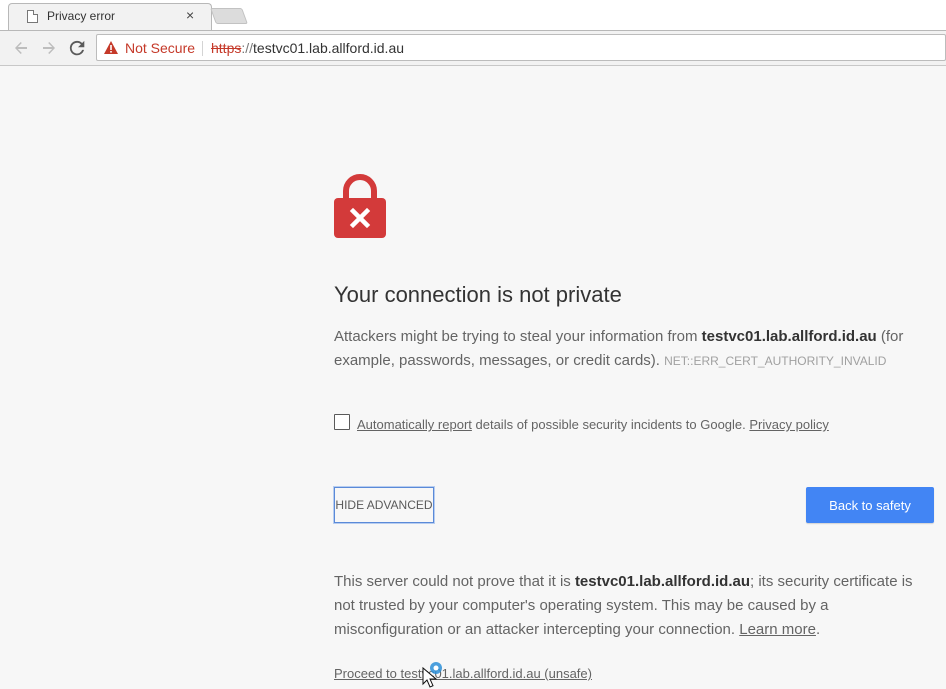 This screenshot has width=946, height=689. Describe the element at coordinates (473, 15) in the screenshot. I see `tab-strip: Privacy error ×` at that location.